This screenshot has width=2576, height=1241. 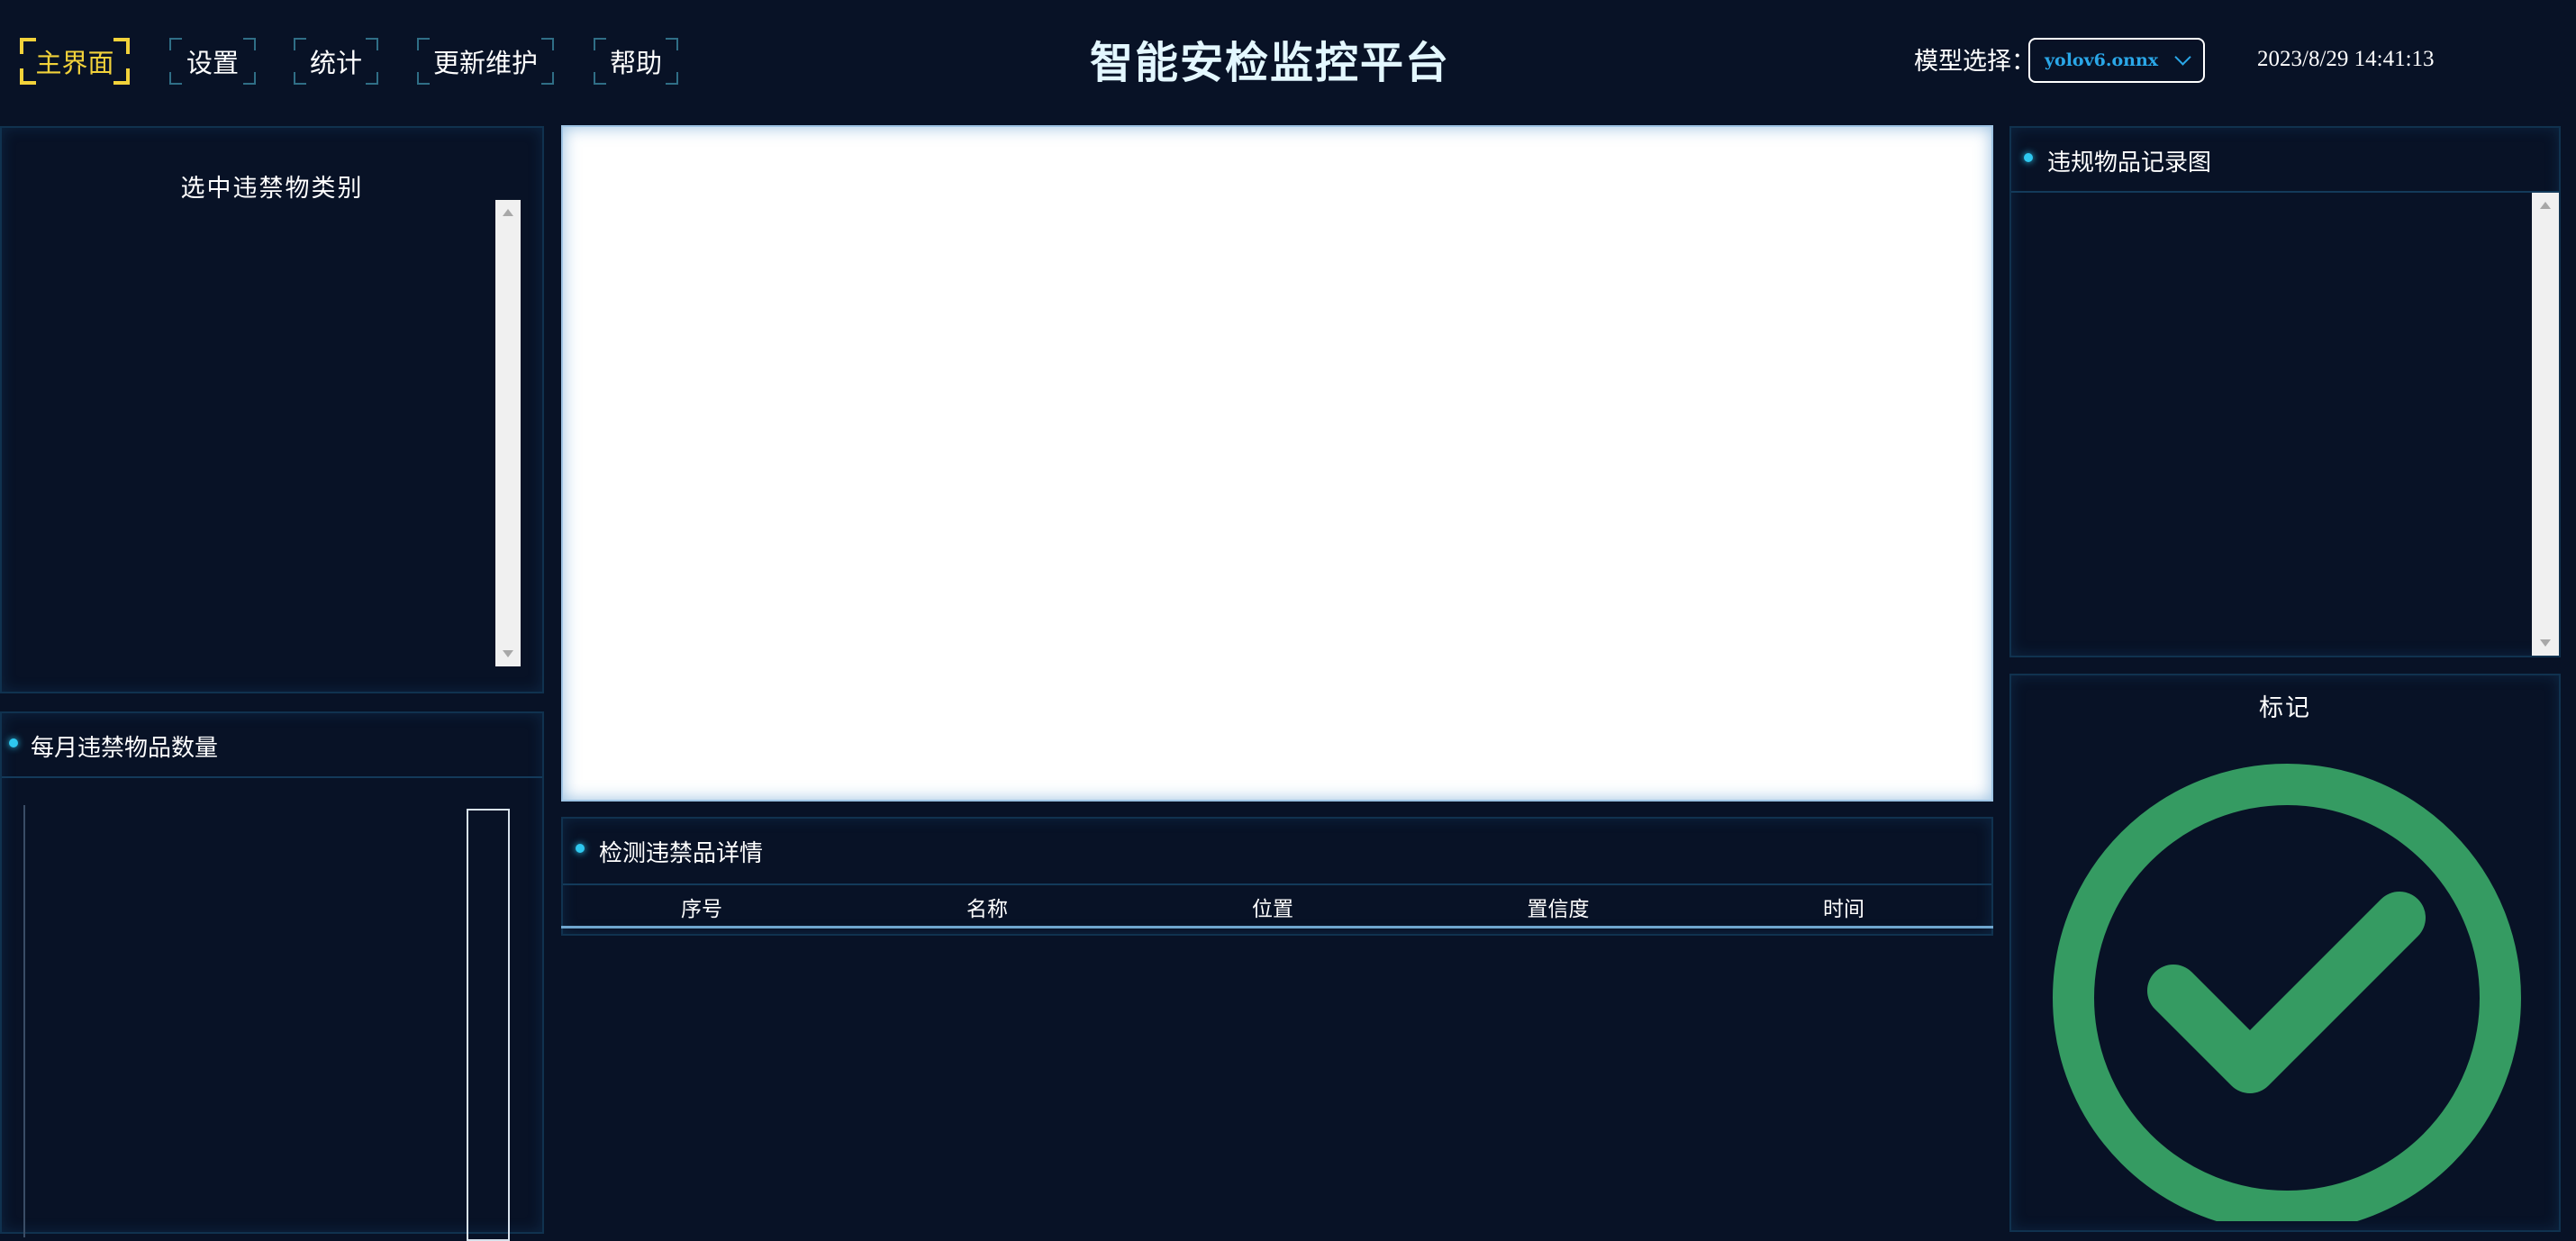 What do you see at coordinates (987, 910) in the screenshot?
I see `column-header-name: 名称` at bounding box center [987, 910].